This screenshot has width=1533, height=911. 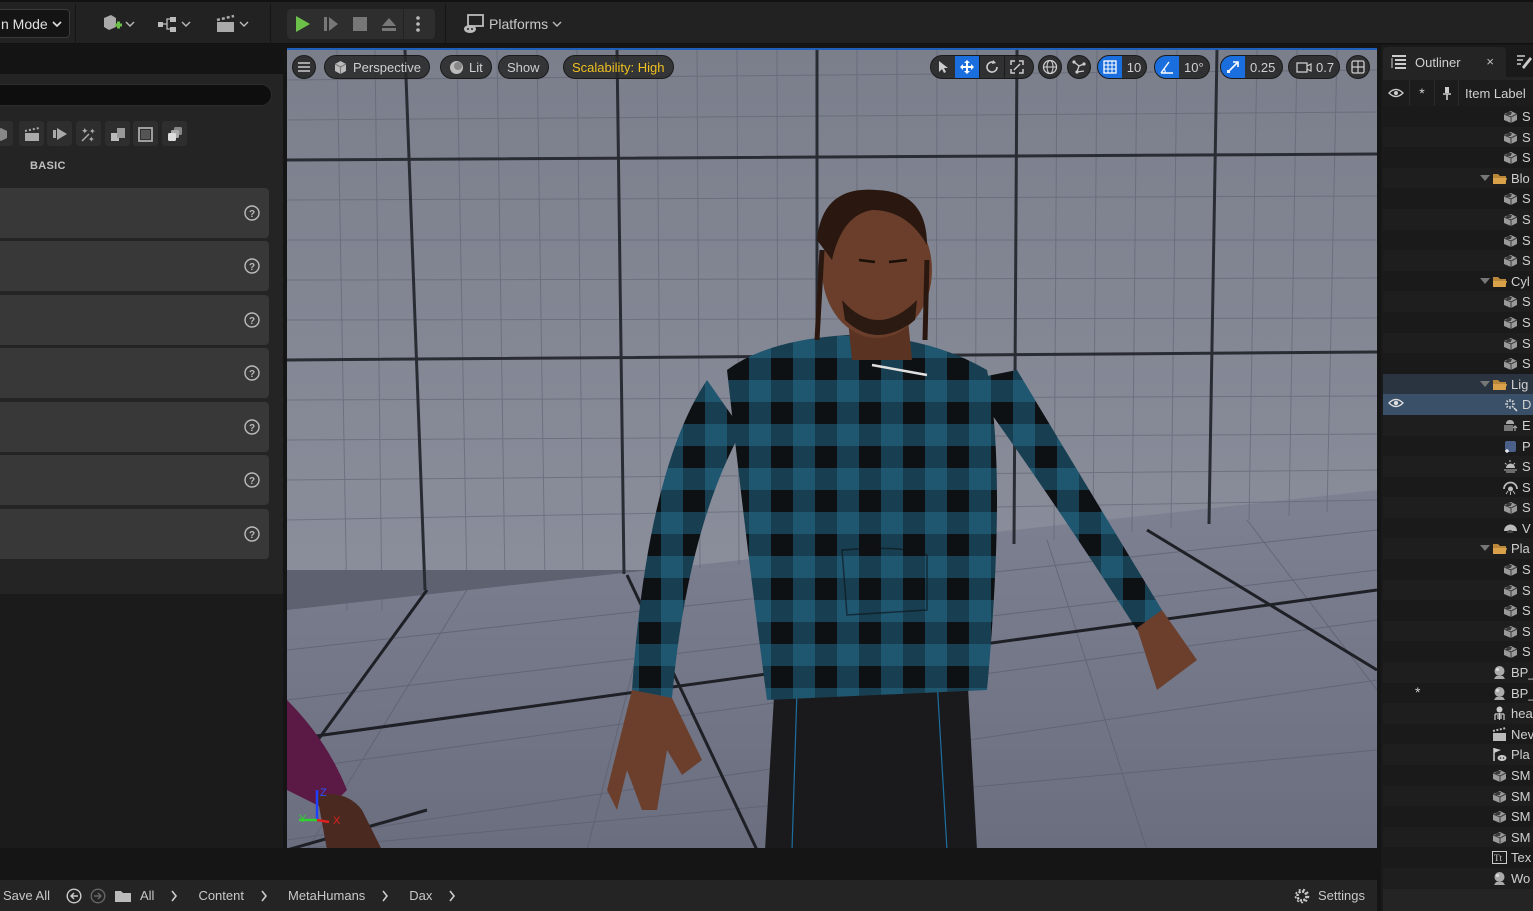 I want to click on outliner-row: Tt Tex, so click(x=1458, y=857).